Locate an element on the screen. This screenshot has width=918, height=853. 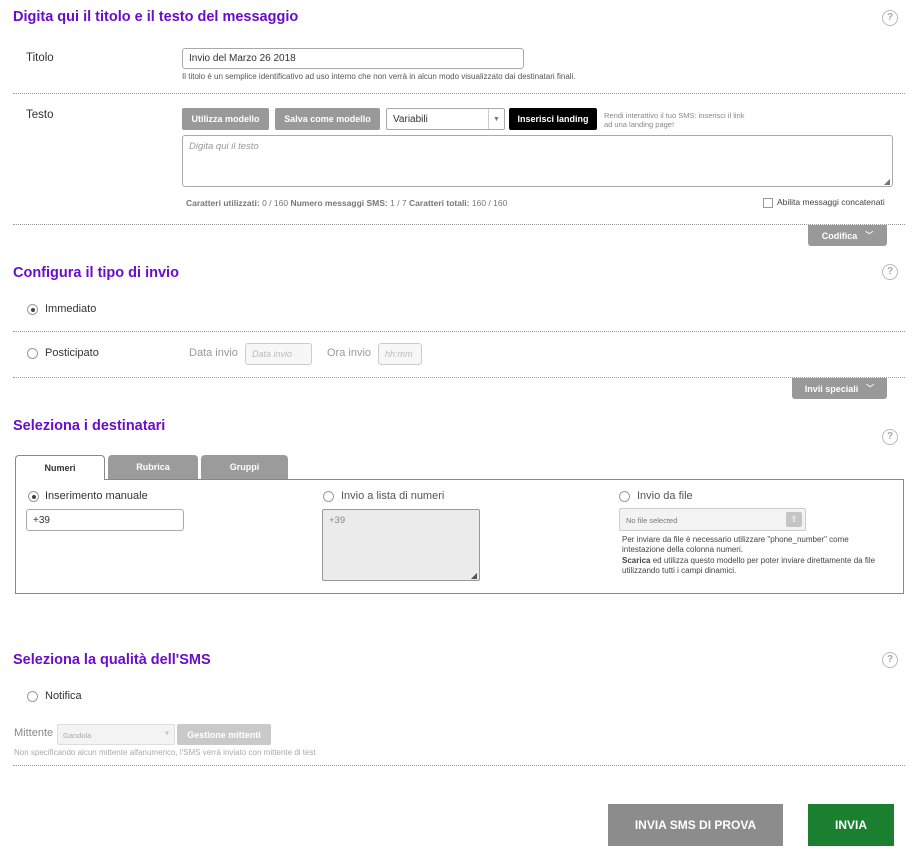
message-textarea: Digita qui il testo ◢ is located at coordinates (537, 161).